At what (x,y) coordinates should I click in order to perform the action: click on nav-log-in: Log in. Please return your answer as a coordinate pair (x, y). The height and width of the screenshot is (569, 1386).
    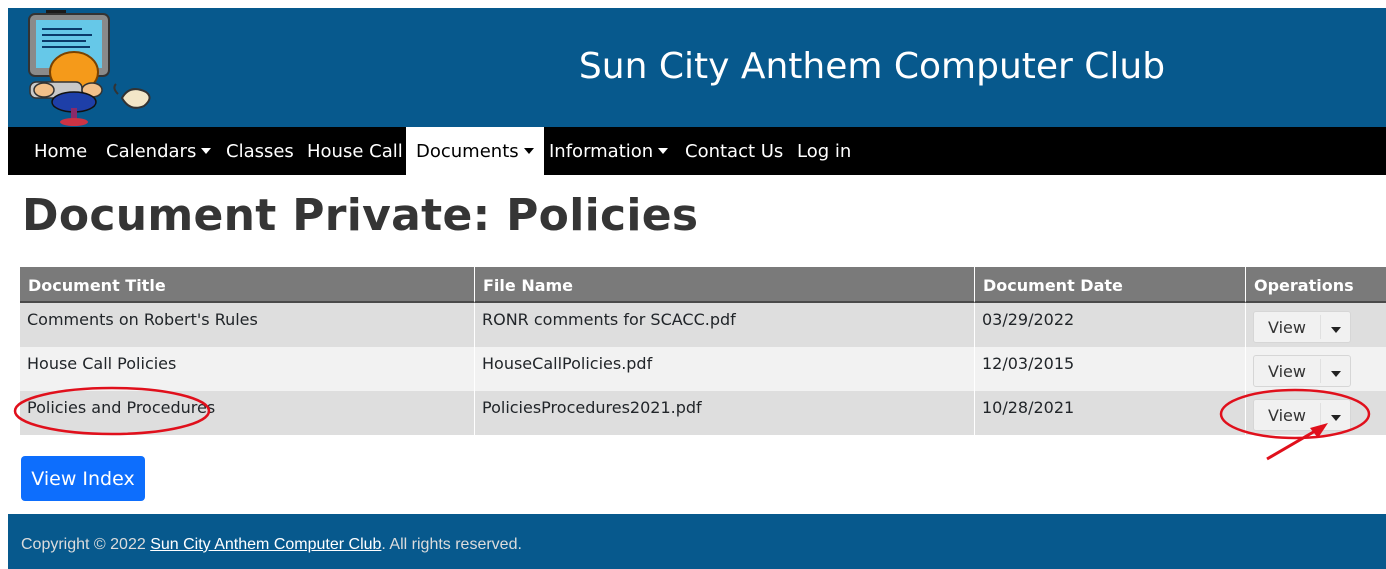
    Looking at the image, I should click on (824, 151).